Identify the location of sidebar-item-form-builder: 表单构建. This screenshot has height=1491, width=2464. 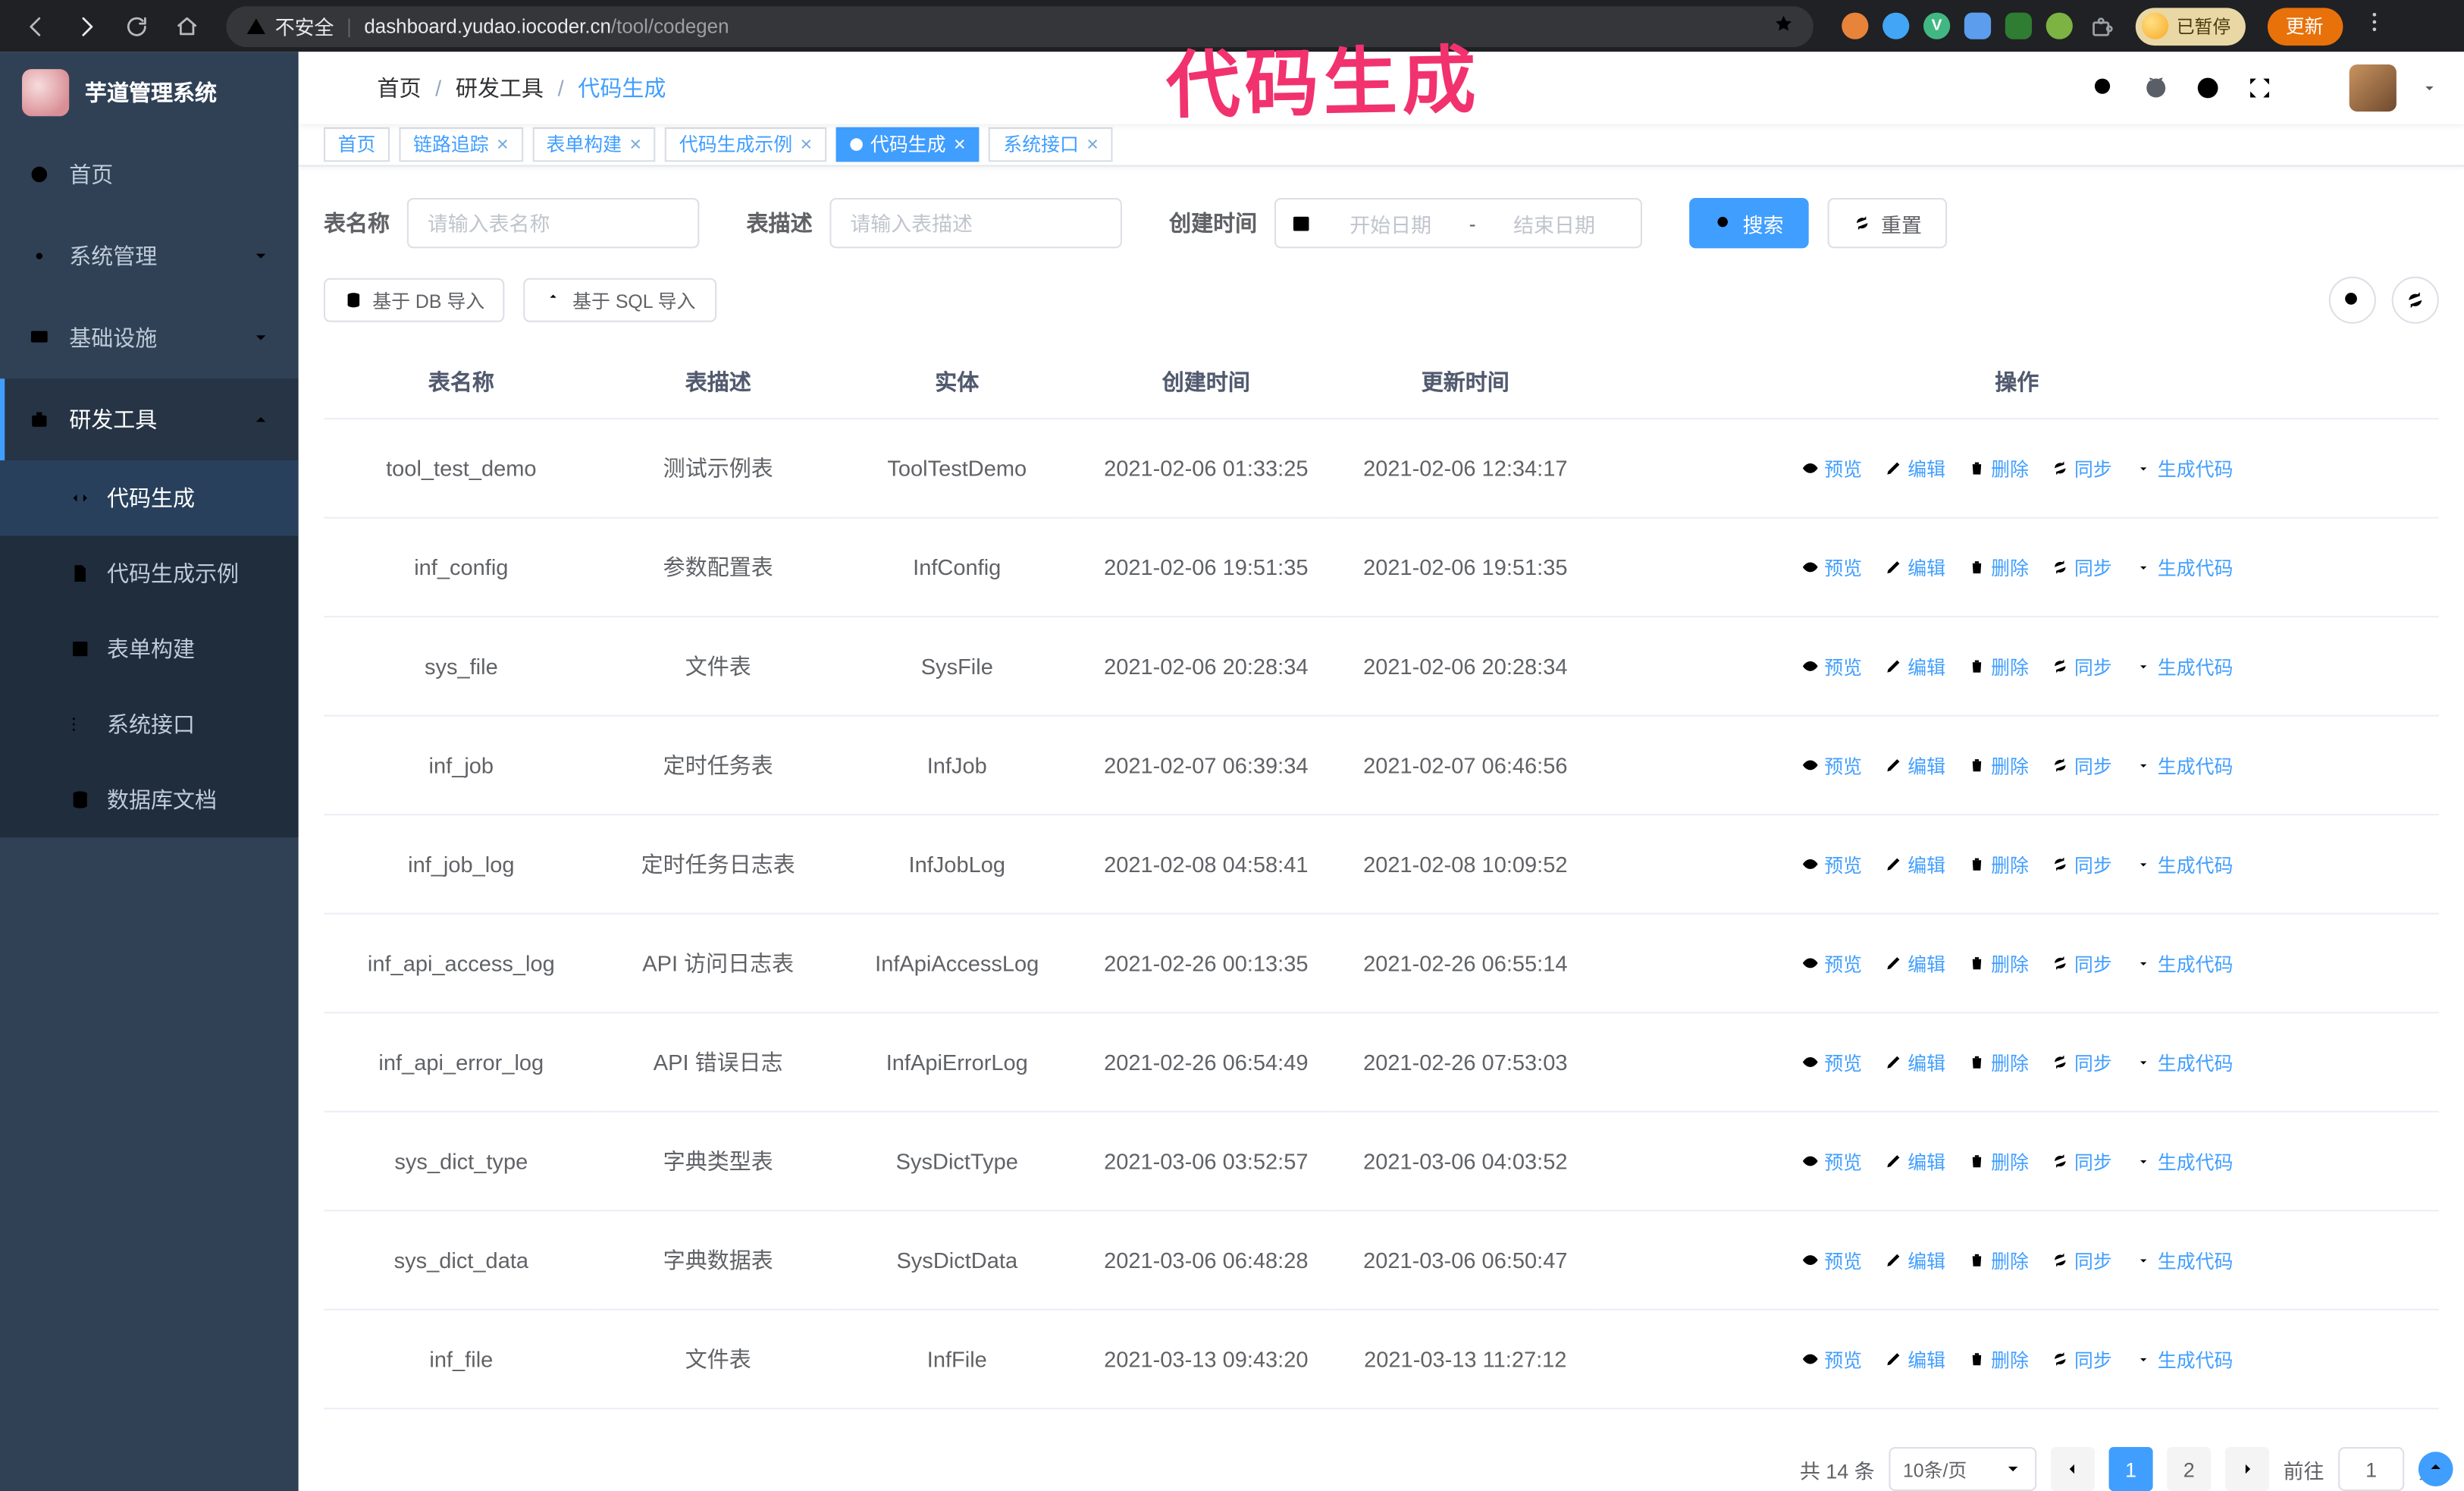
(150, 648).